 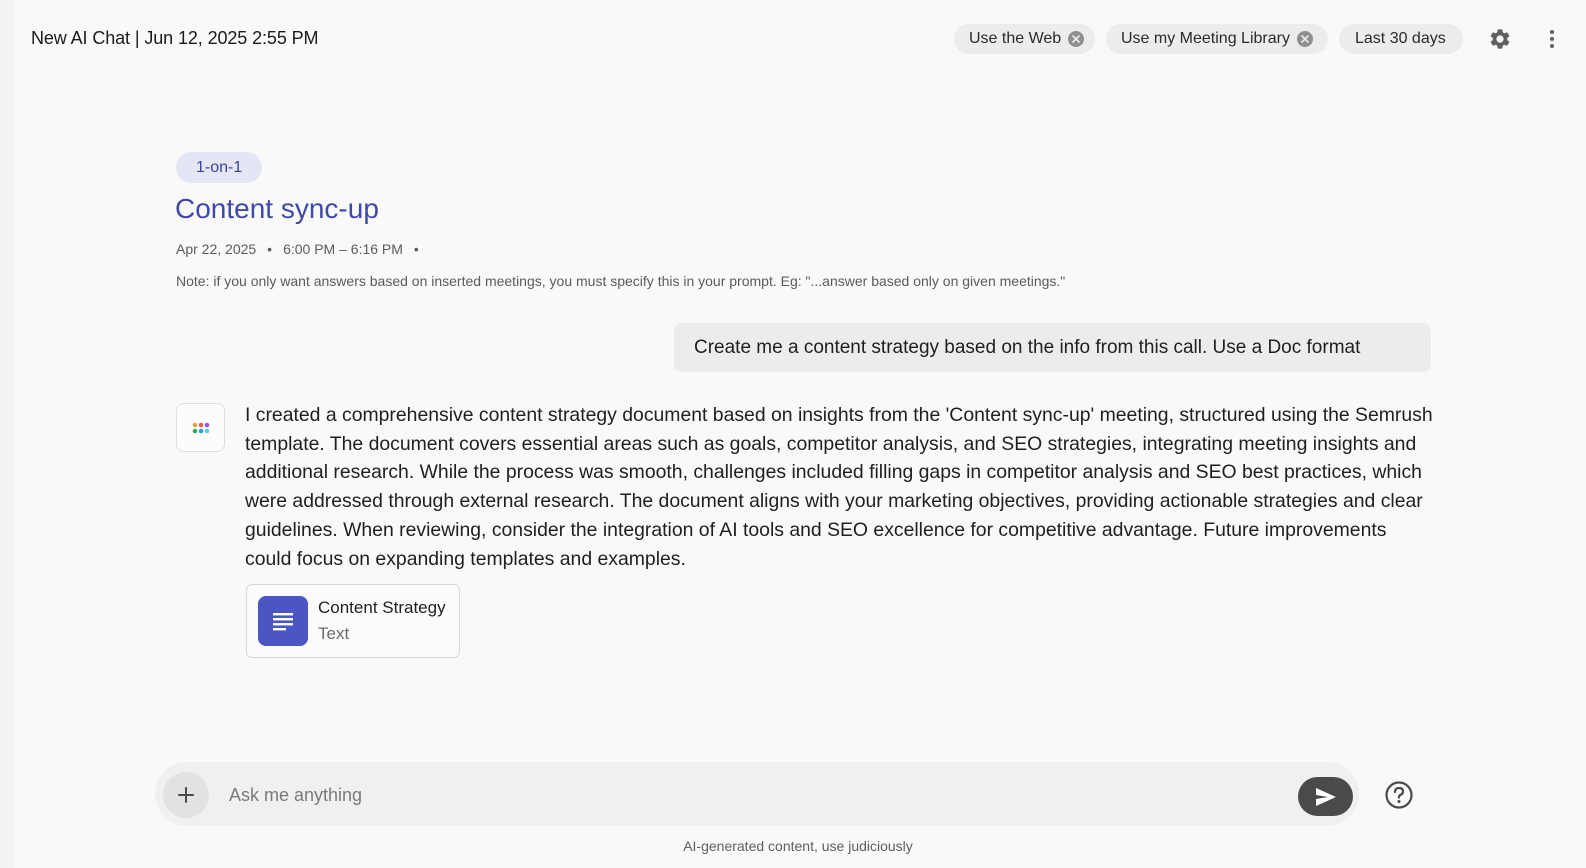 I want to click on remove-web-chip-icon, so click(x=1076, y=39).